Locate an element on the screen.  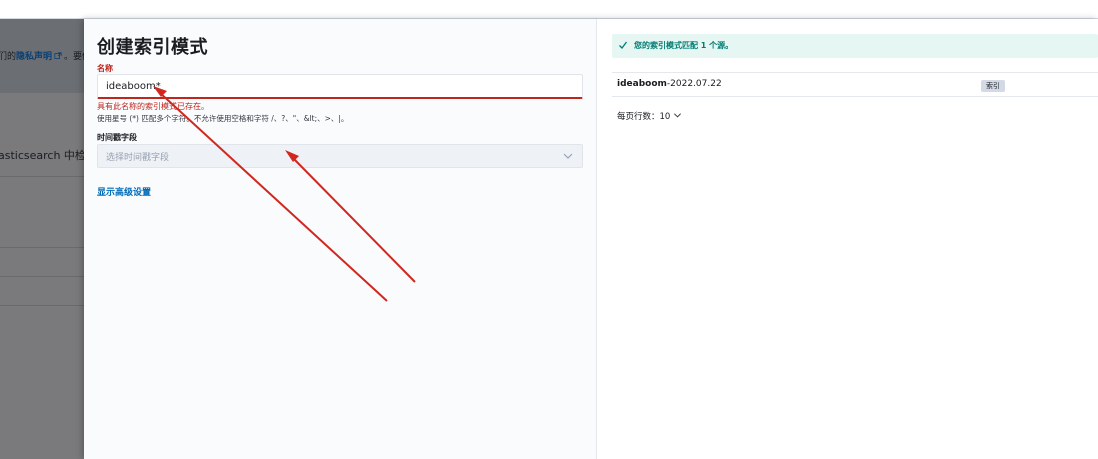
timestamp-select: 选择时间戳字段 is located at coordinates (340, 156).